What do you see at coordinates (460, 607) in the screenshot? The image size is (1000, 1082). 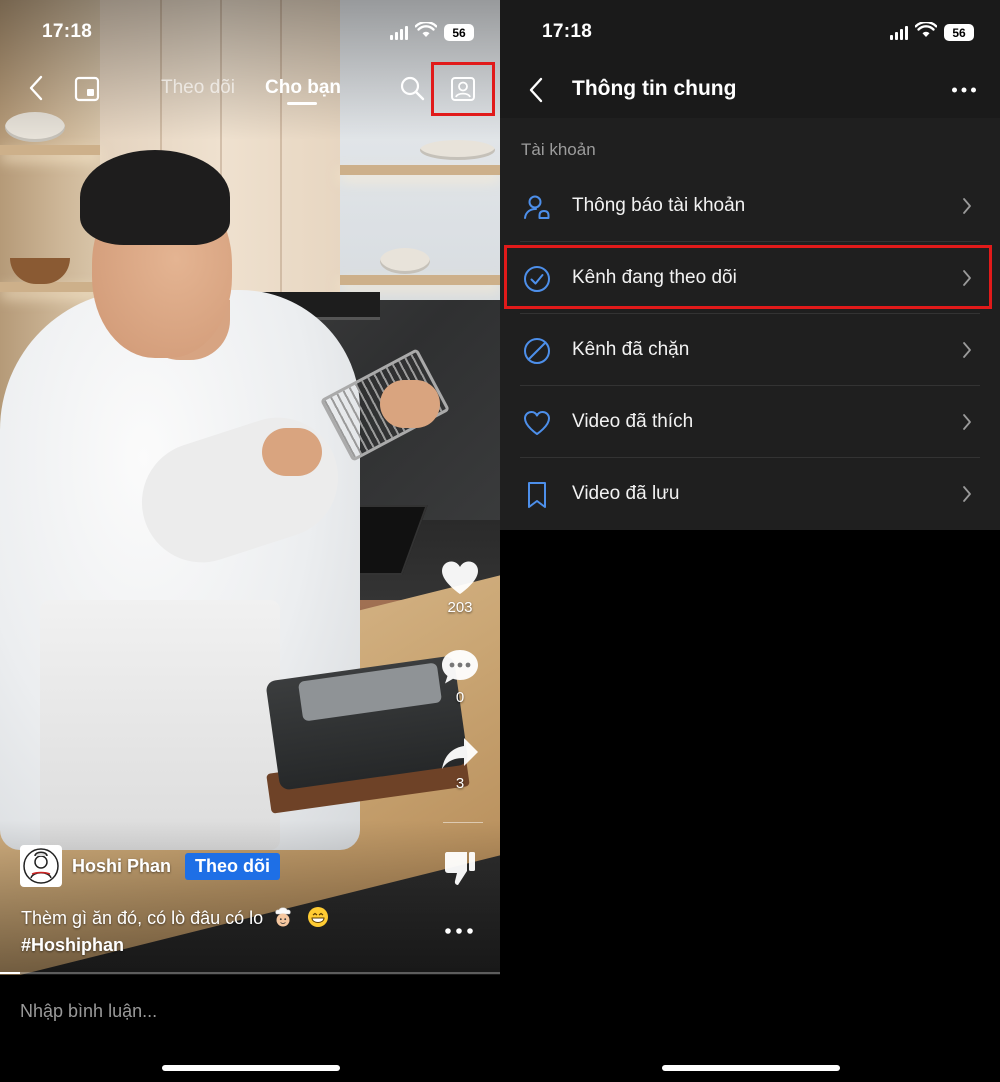 I see `like-count: 203` at bounding box center [460, 607].